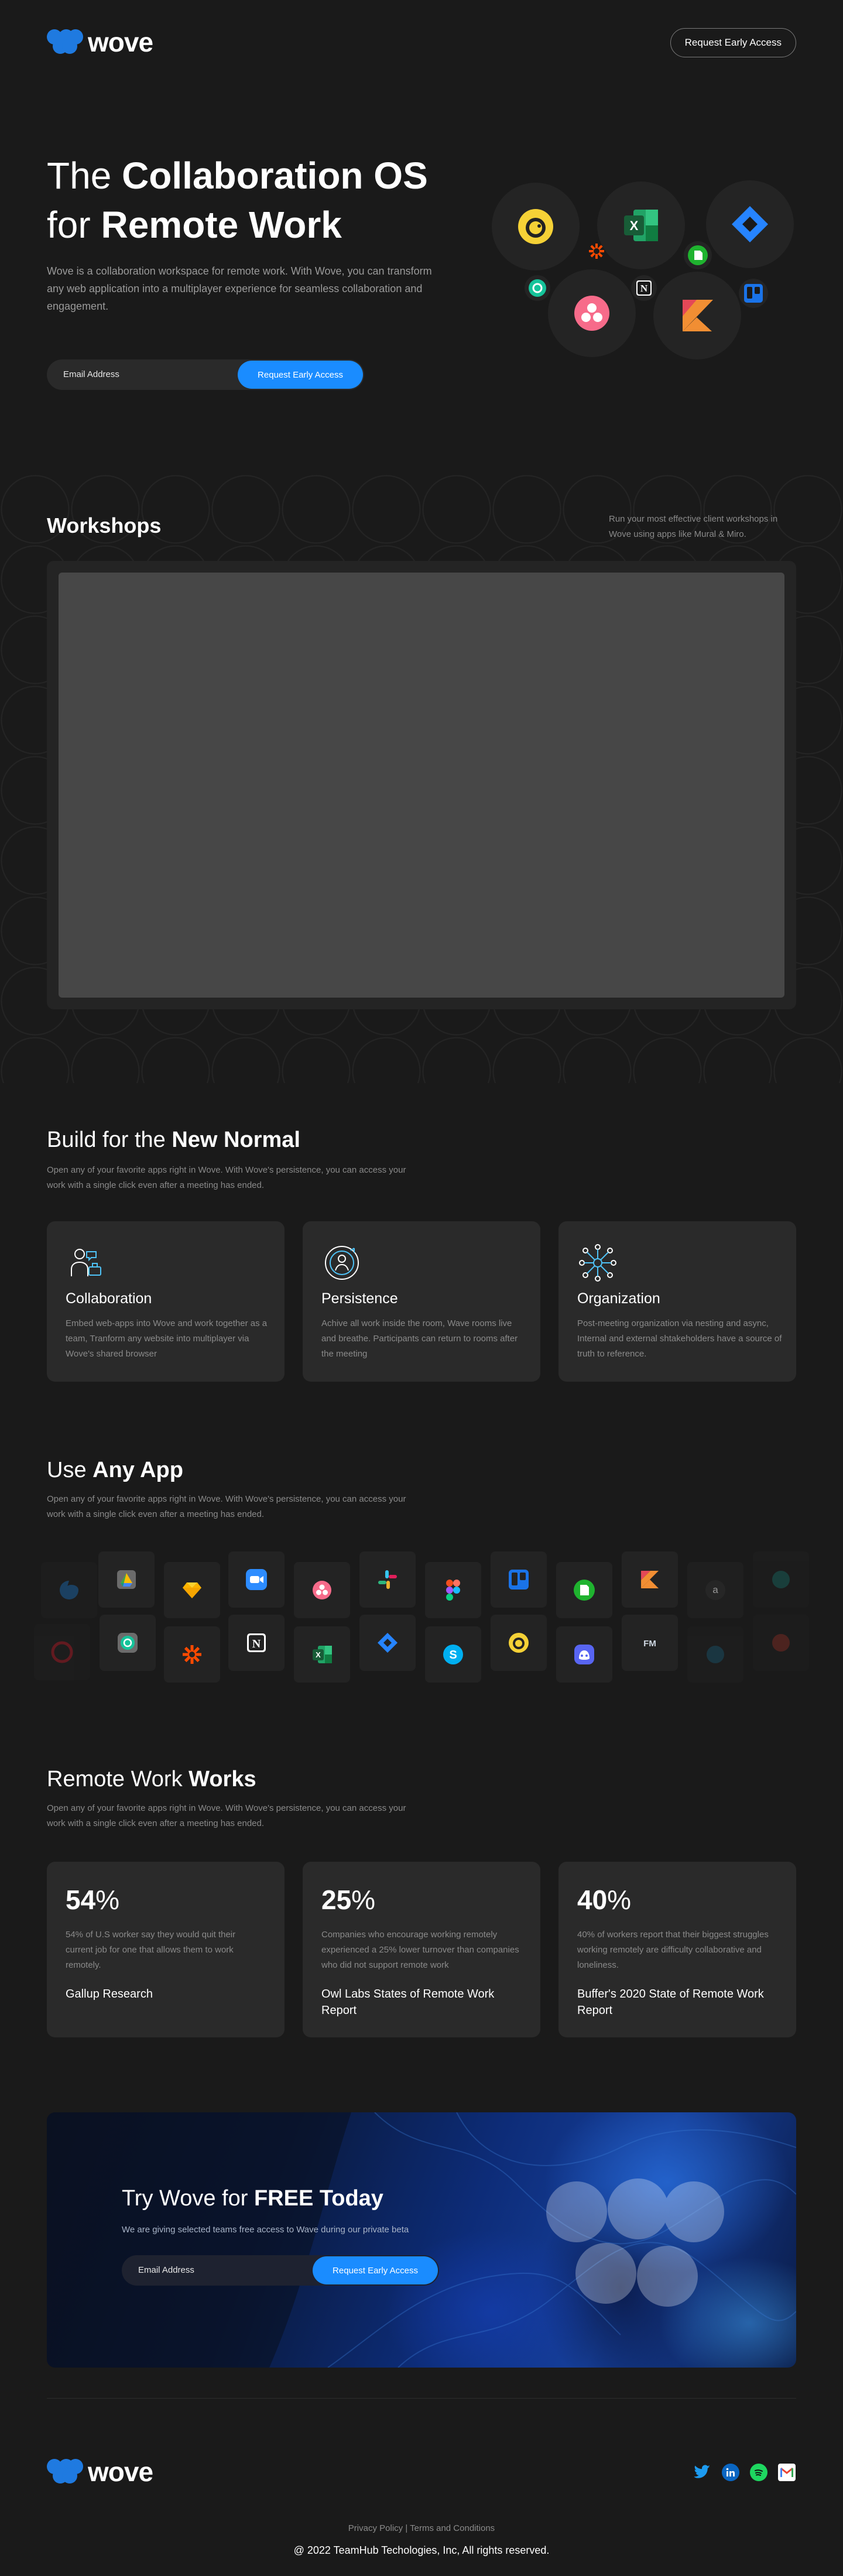 Image resolution: width=843 pixels, height=2576 pixels. I want to click on grammarly-mini, so click(537, 288).